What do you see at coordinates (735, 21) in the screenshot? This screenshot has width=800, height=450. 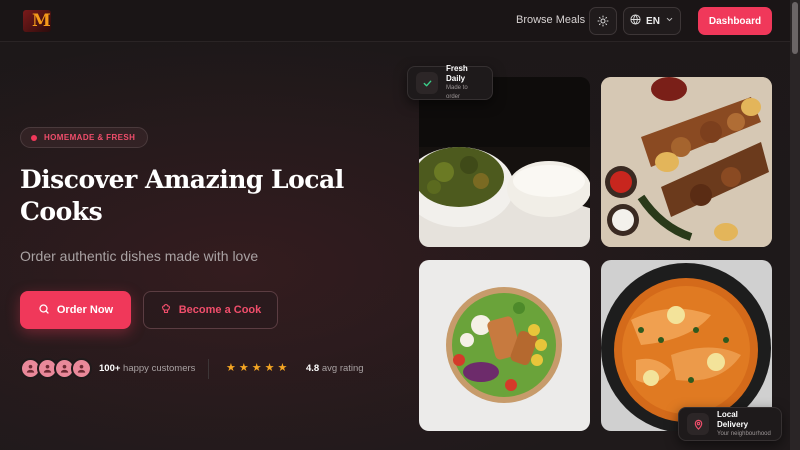 I see `dashboard-button: Dashboard` at bounding box center [735, 21].